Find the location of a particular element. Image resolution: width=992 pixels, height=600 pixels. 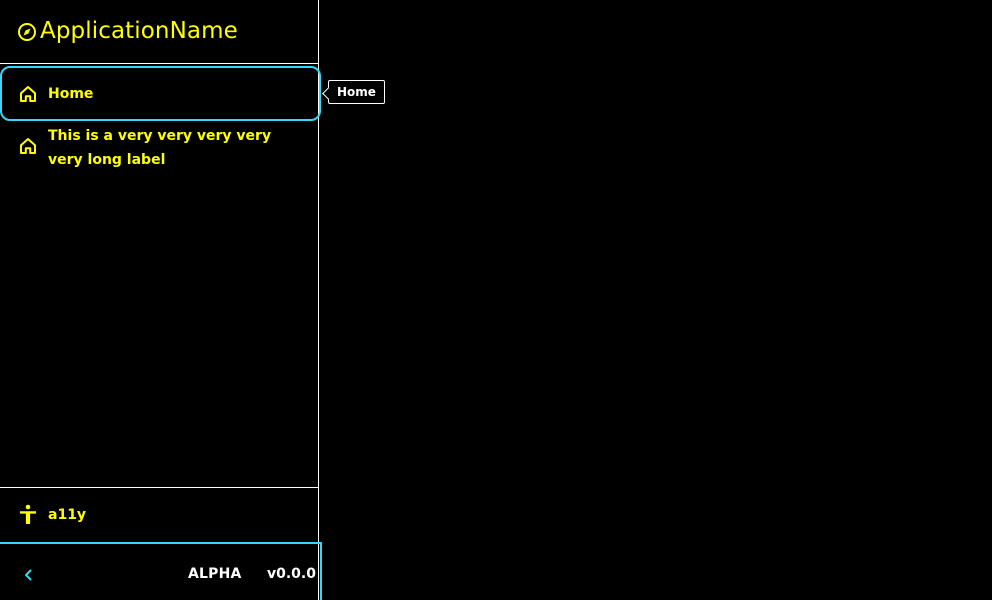

collapse-sidebar-button is located at coordinates (28, 575).